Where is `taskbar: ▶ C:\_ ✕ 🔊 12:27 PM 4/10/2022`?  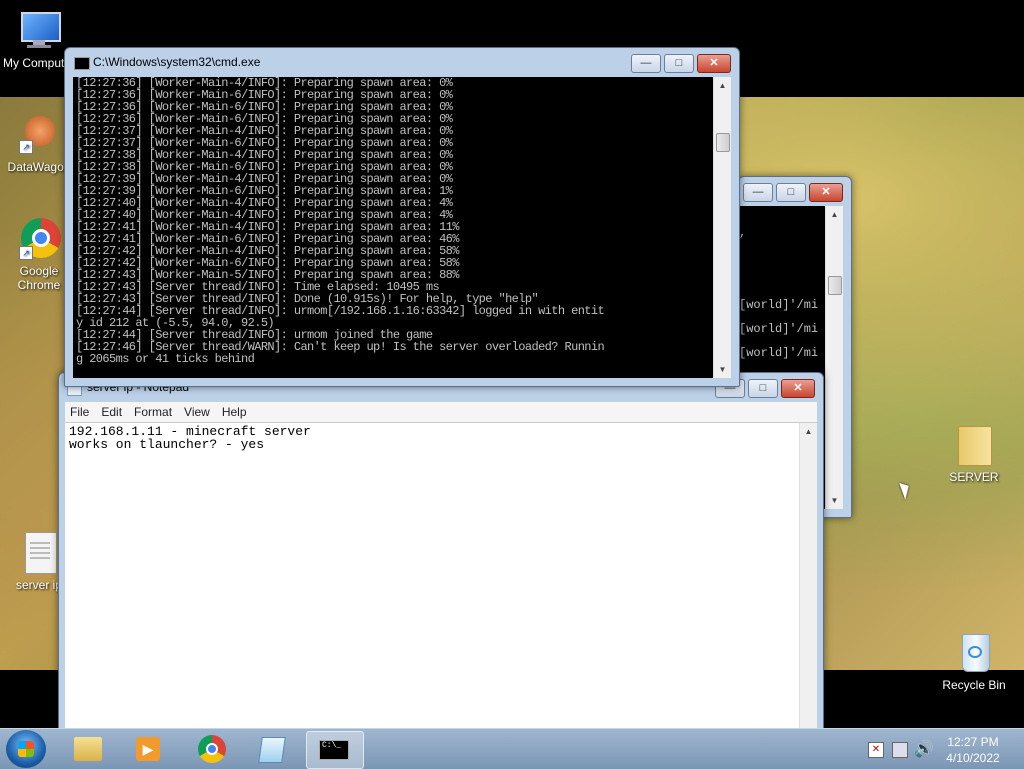 taskbar: ▶ C:\_ ✕ 🔊 12:27 PM 4/10/2022 is located at coordinates (512, 748).